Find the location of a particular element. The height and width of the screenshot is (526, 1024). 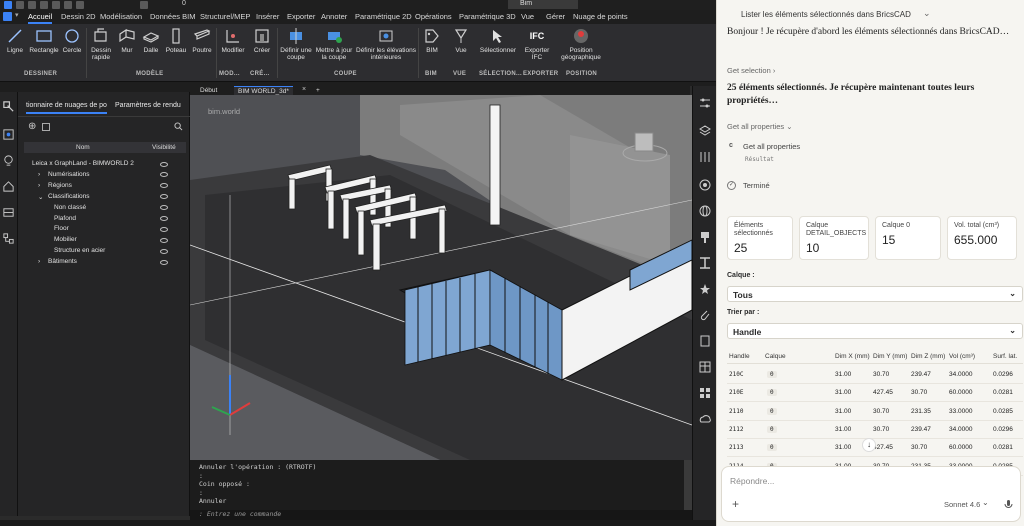

reply-box: Répondre... + Sonnet 4.6 ⌄ is located at coordinates (871, 494).